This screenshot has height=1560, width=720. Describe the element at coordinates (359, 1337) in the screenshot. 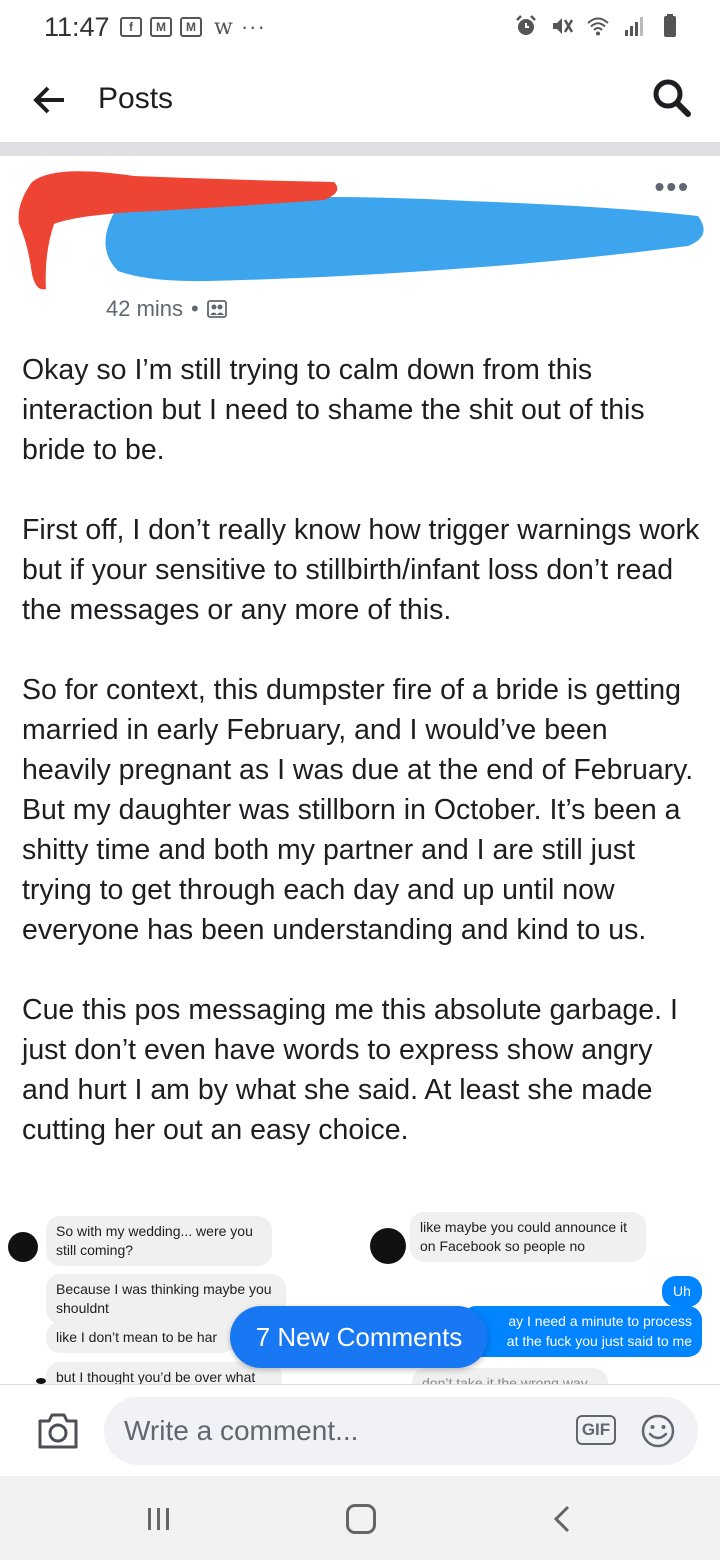

I see `new-comments-button: 7 New Comments` at that location.